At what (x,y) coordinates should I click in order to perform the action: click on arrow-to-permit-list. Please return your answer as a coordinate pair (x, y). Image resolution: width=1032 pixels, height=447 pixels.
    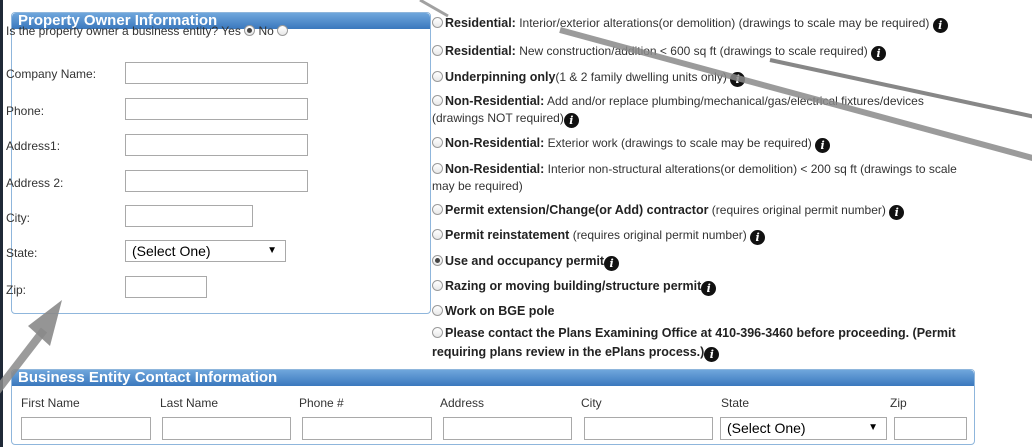
    Looking at the image, I should click on (795, 94).